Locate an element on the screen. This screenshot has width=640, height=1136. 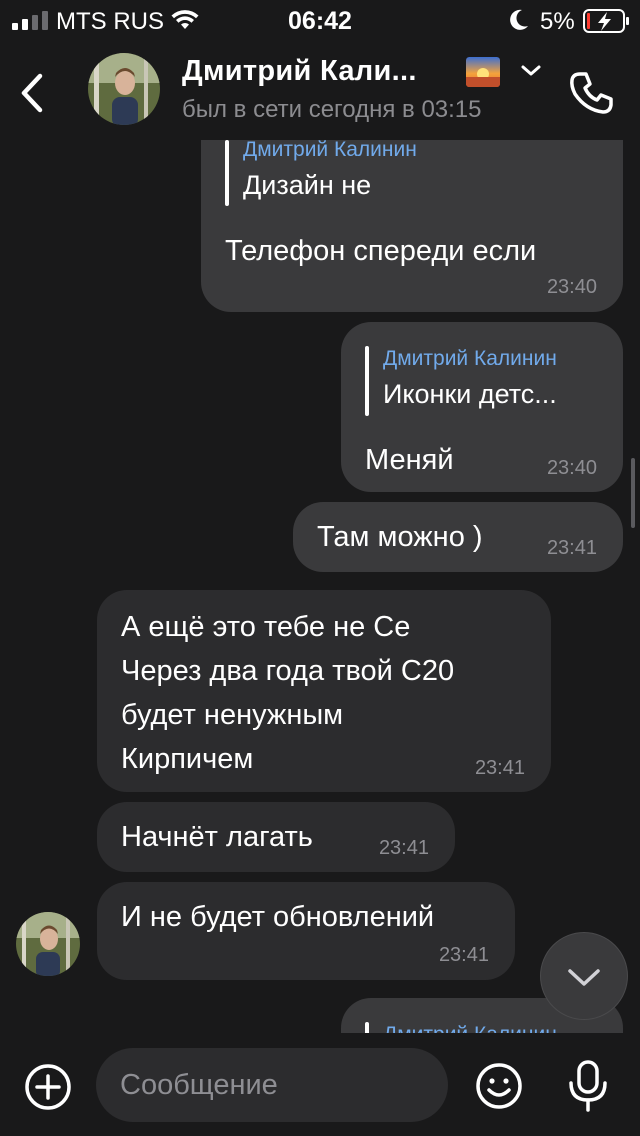
battery-charging-icon is located at coordinates (606, 21).